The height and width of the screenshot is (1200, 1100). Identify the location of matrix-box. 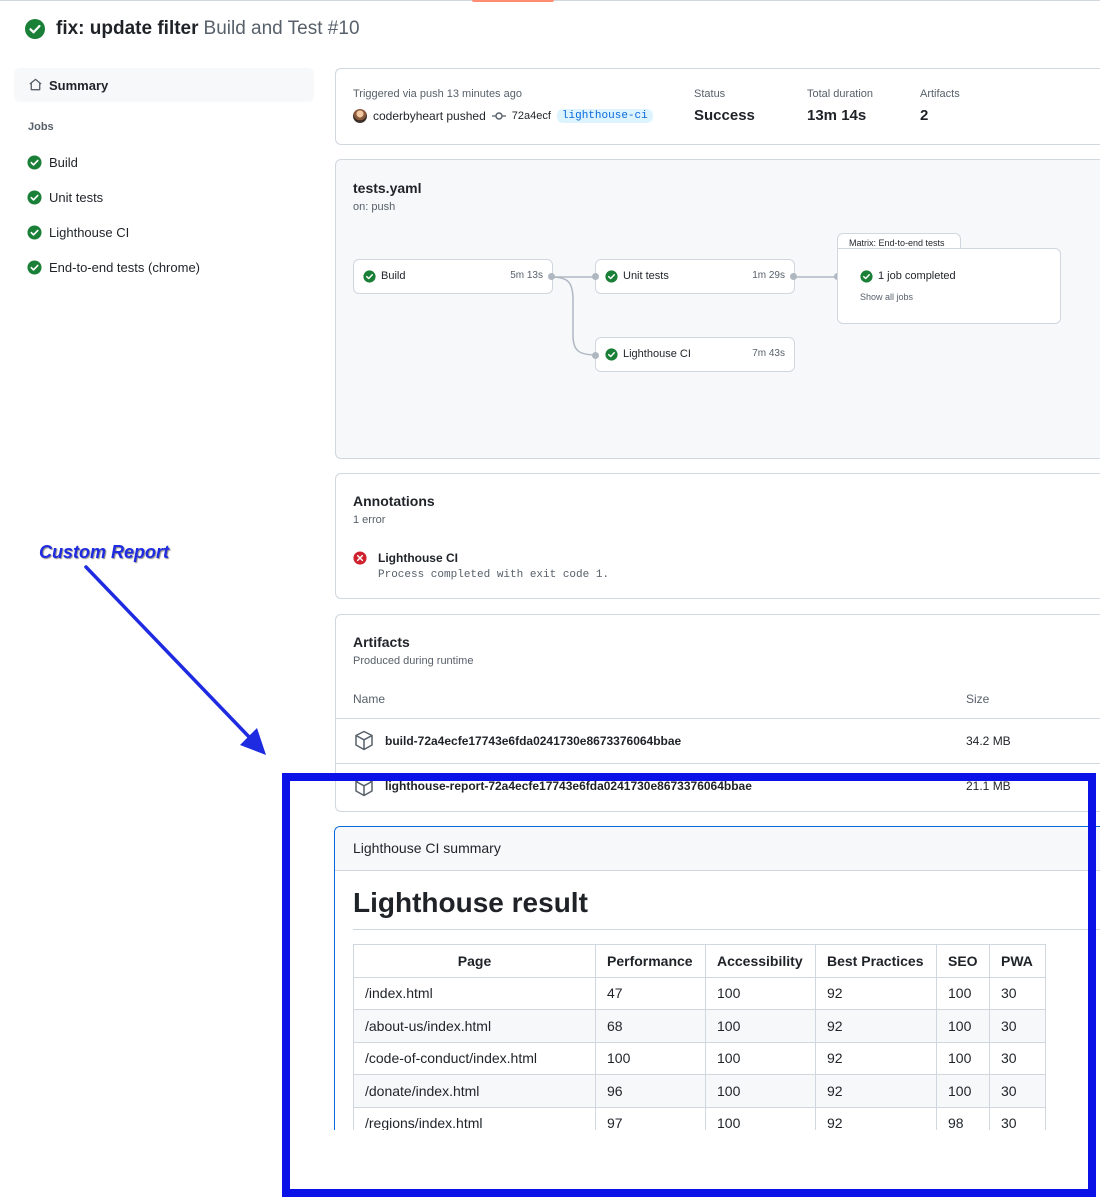
(949, 286).